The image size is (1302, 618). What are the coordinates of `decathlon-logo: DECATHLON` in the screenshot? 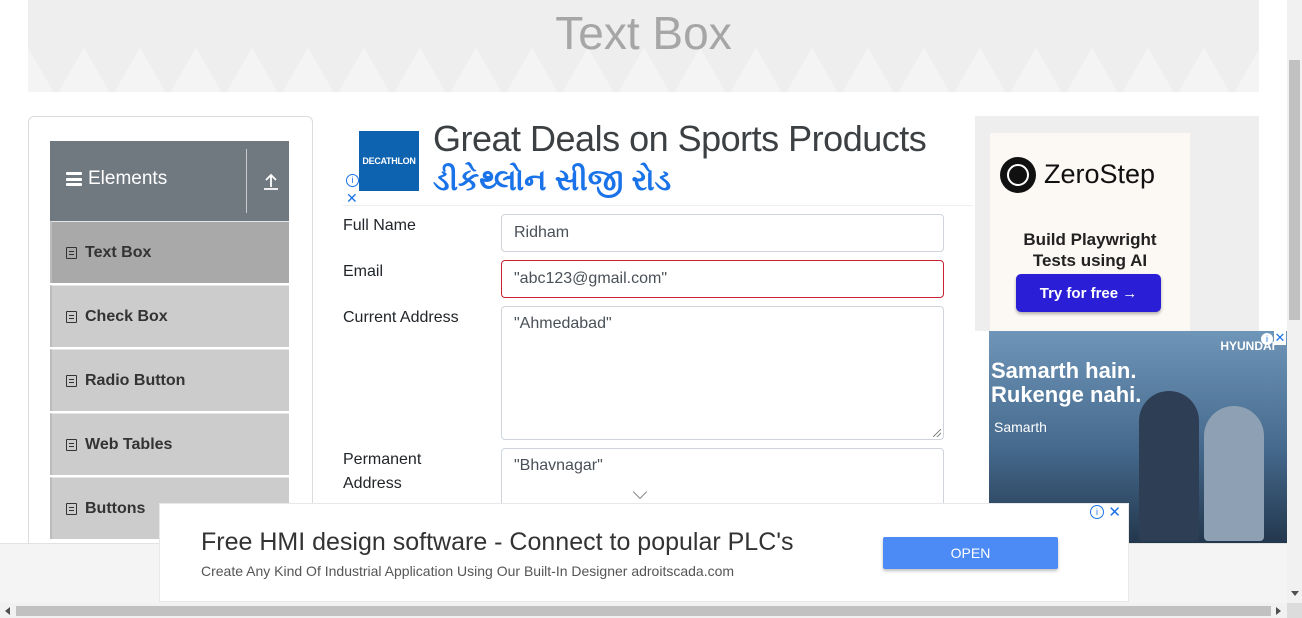 It's located at (389, 161).